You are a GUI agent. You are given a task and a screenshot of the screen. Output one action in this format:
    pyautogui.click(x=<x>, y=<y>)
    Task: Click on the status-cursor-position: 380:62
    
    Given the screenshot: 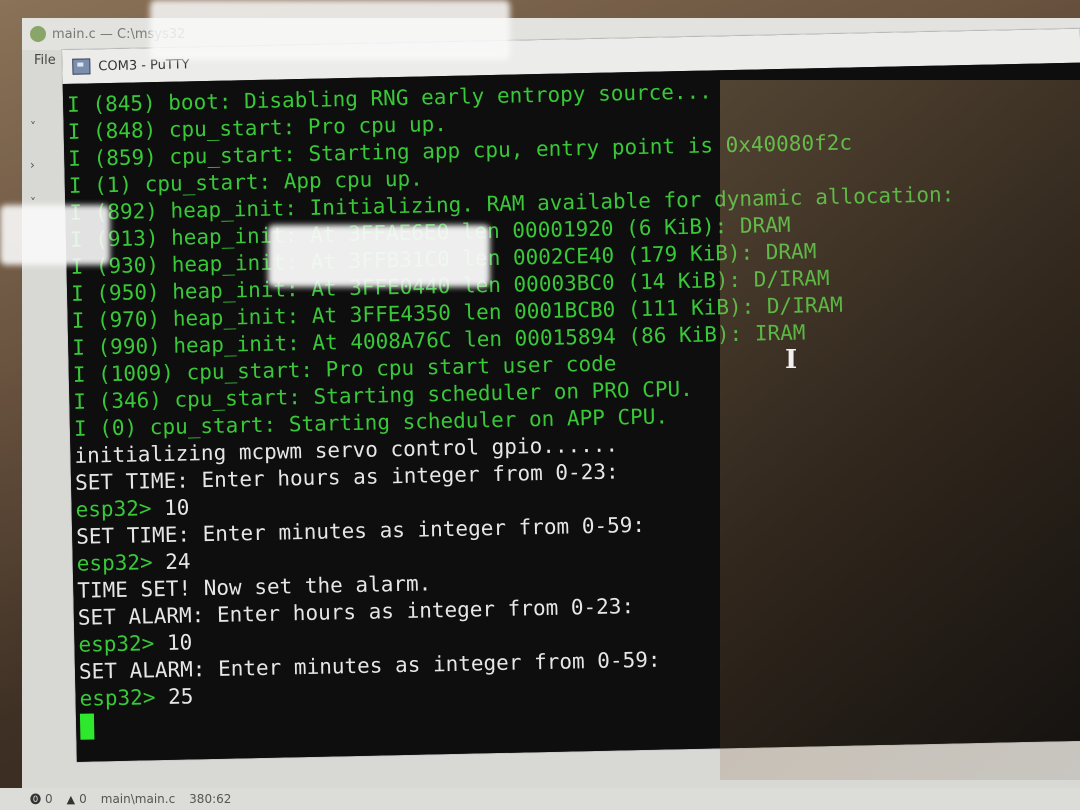 What is the action you would take?
    pyautogui.click(x=210, y=799)
    